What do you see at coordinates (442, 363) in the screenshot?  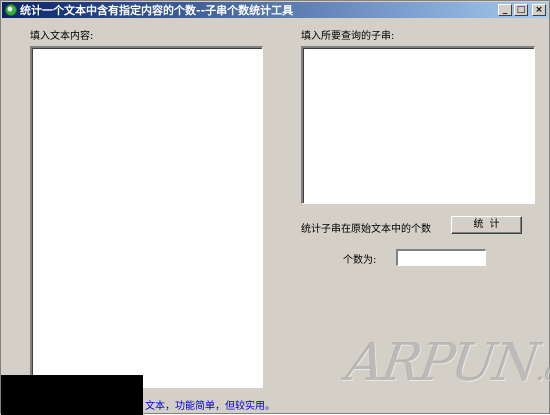 I see `watermark-main-text: ARPUN` at bounding box center [442, 363].